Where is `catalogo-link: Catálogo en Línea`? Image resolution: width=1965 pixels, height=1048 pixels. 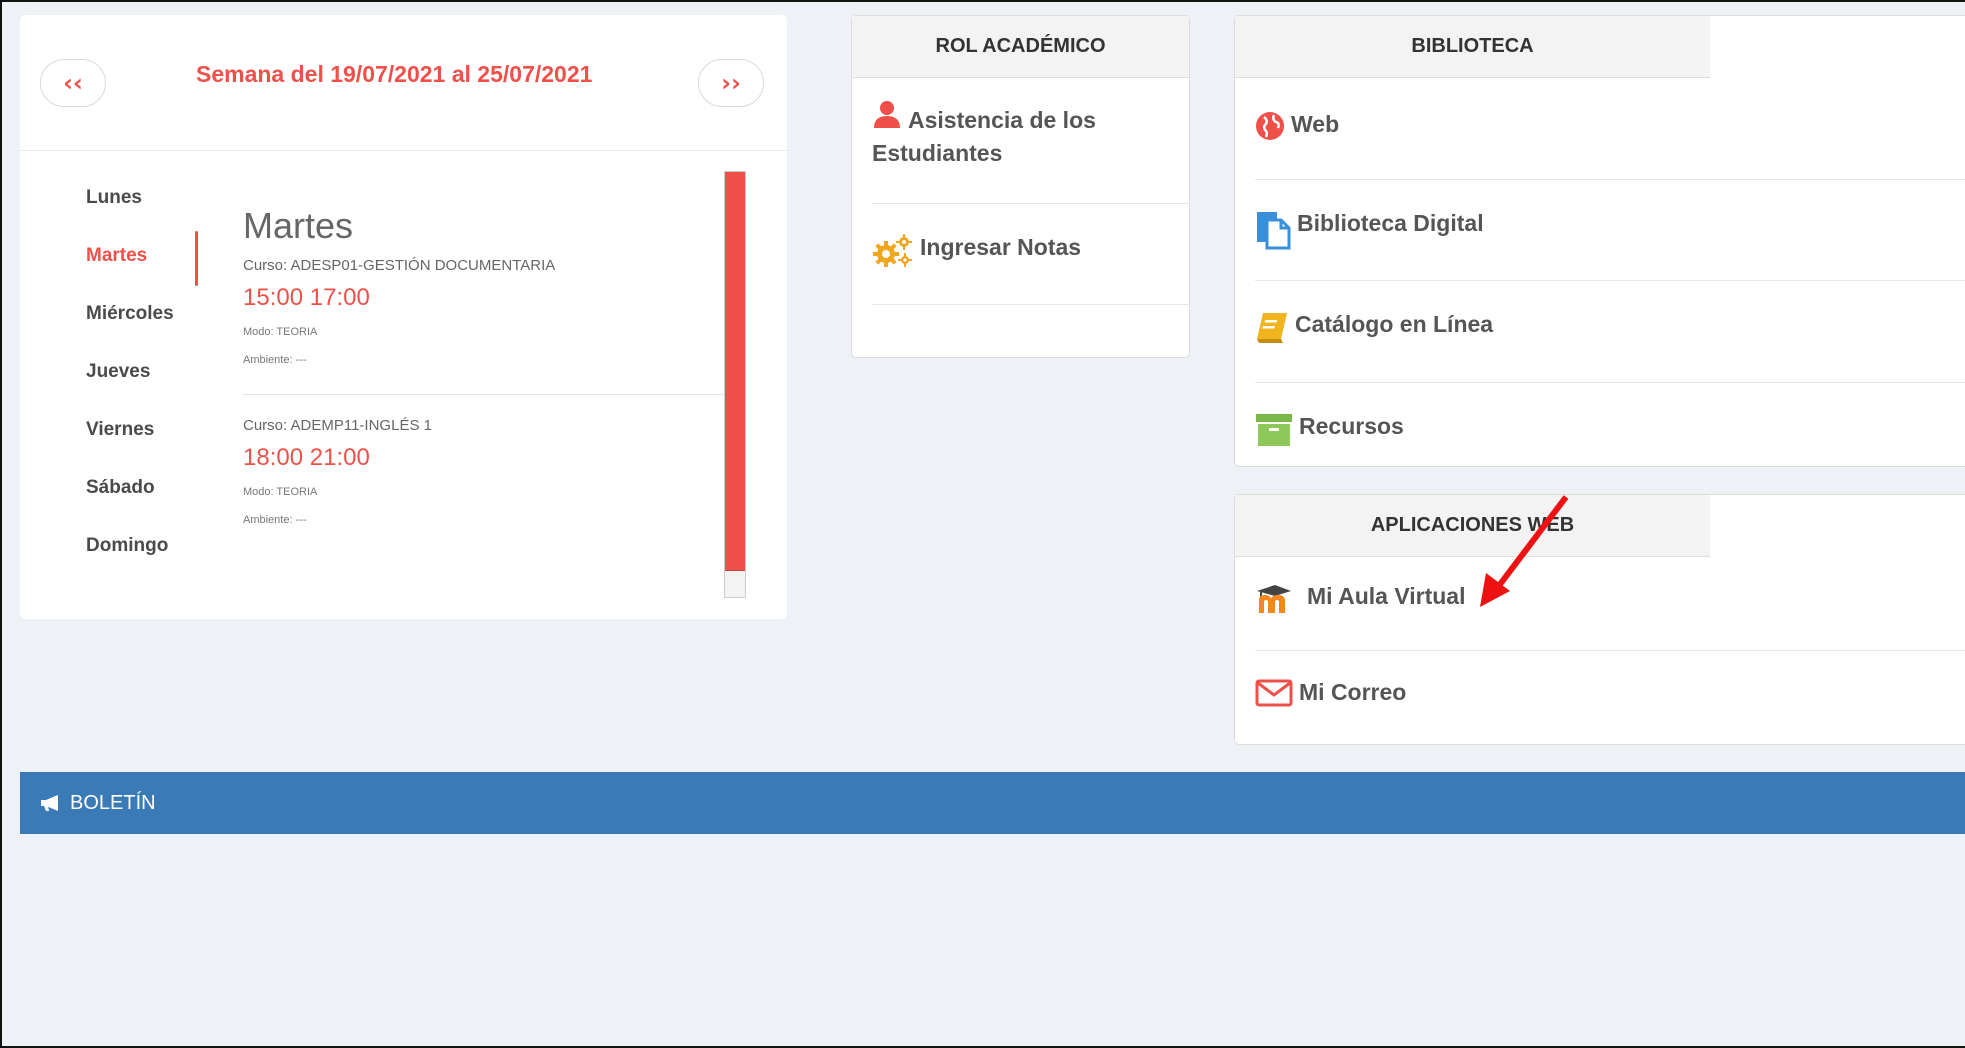
catalogo-link: Catálogo en Línea is located at coordinates (1610, 332).